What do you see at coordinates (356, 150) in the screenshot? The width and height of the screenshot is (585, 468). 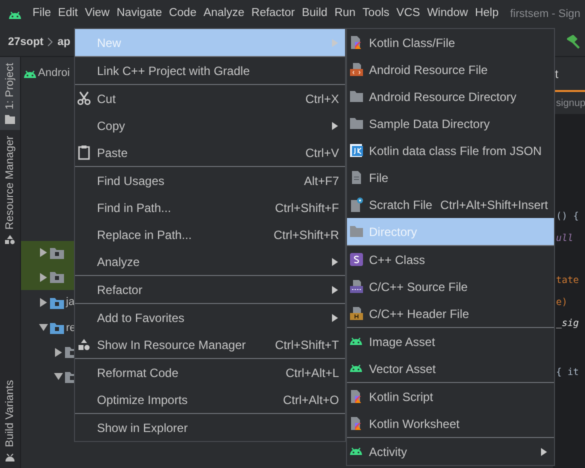 I see `json-file-icon` at bounding box center [356, 150].